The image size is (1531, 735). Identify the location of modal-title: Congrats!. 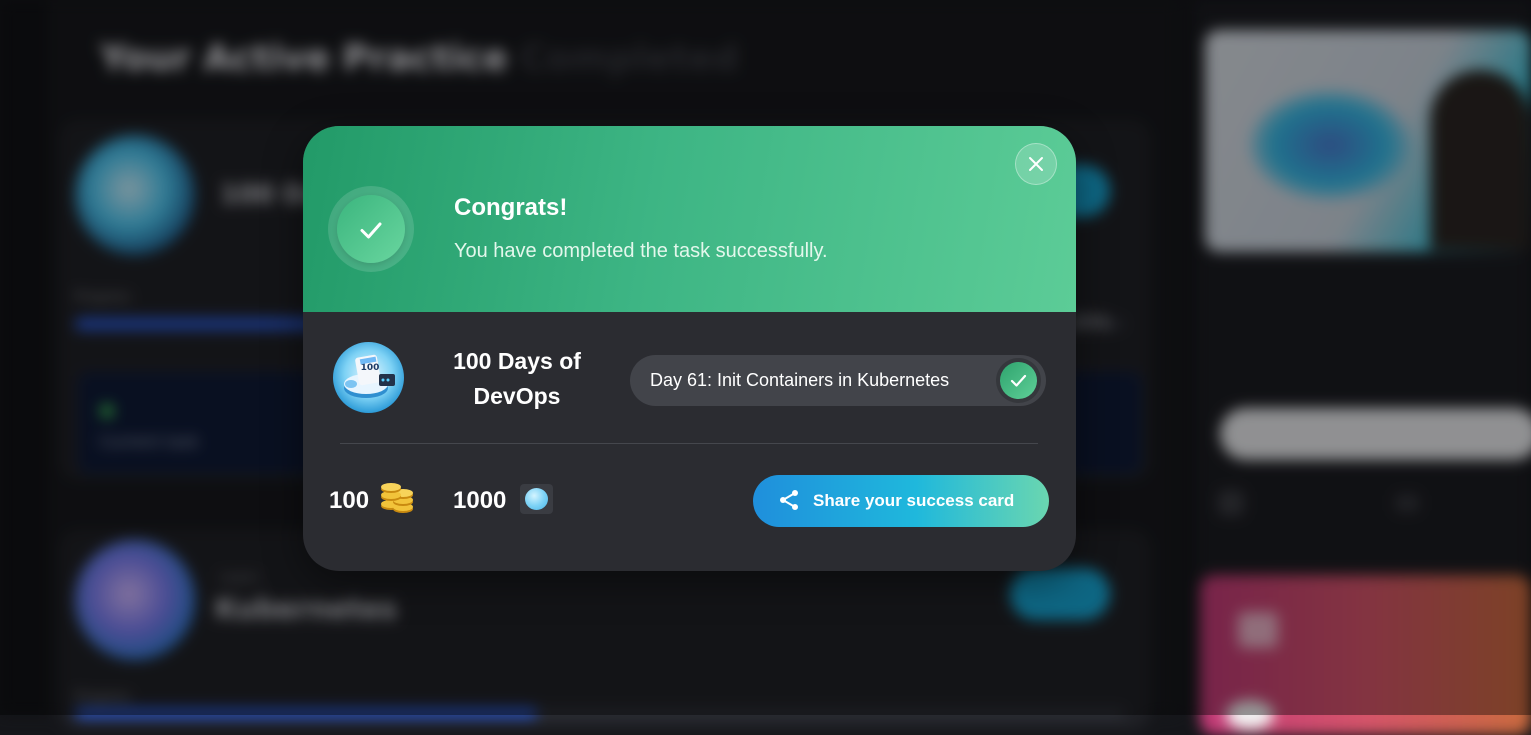
(511, 207).